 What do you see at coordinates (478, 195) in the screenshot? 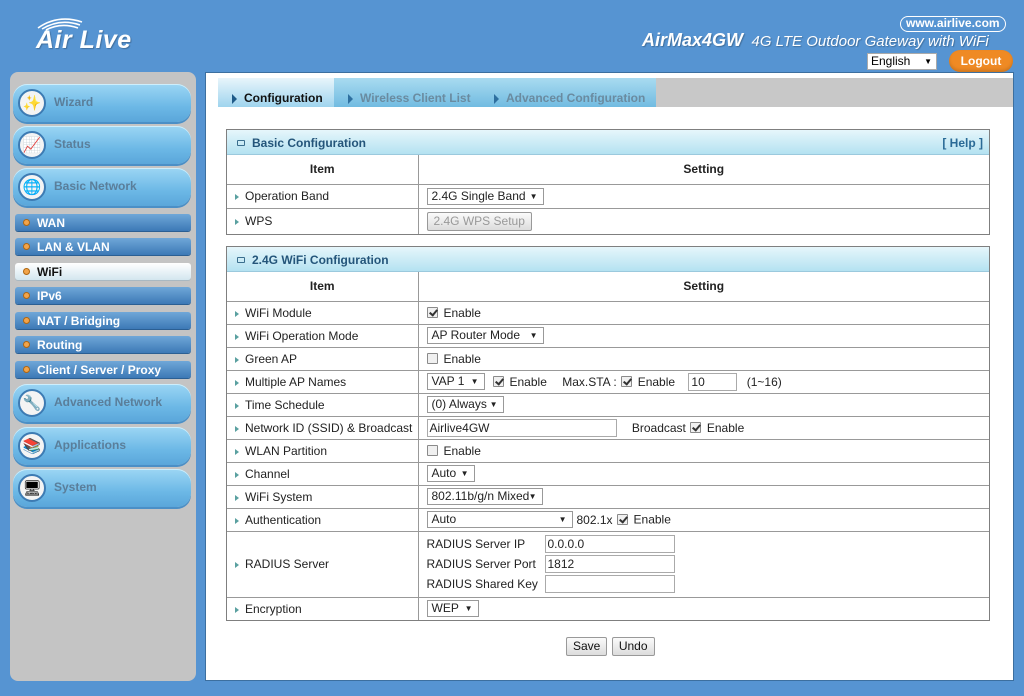
I see `select-value: 2.4G Single Band` at bounding box center [478, 195].